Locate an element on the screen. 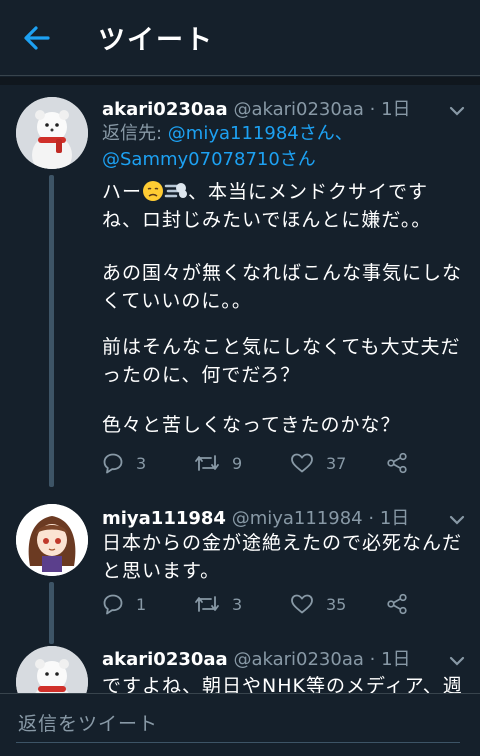  tweet-text-line: 色々と苦しくなってきたのかな？ is located at coordinates (251, 425).